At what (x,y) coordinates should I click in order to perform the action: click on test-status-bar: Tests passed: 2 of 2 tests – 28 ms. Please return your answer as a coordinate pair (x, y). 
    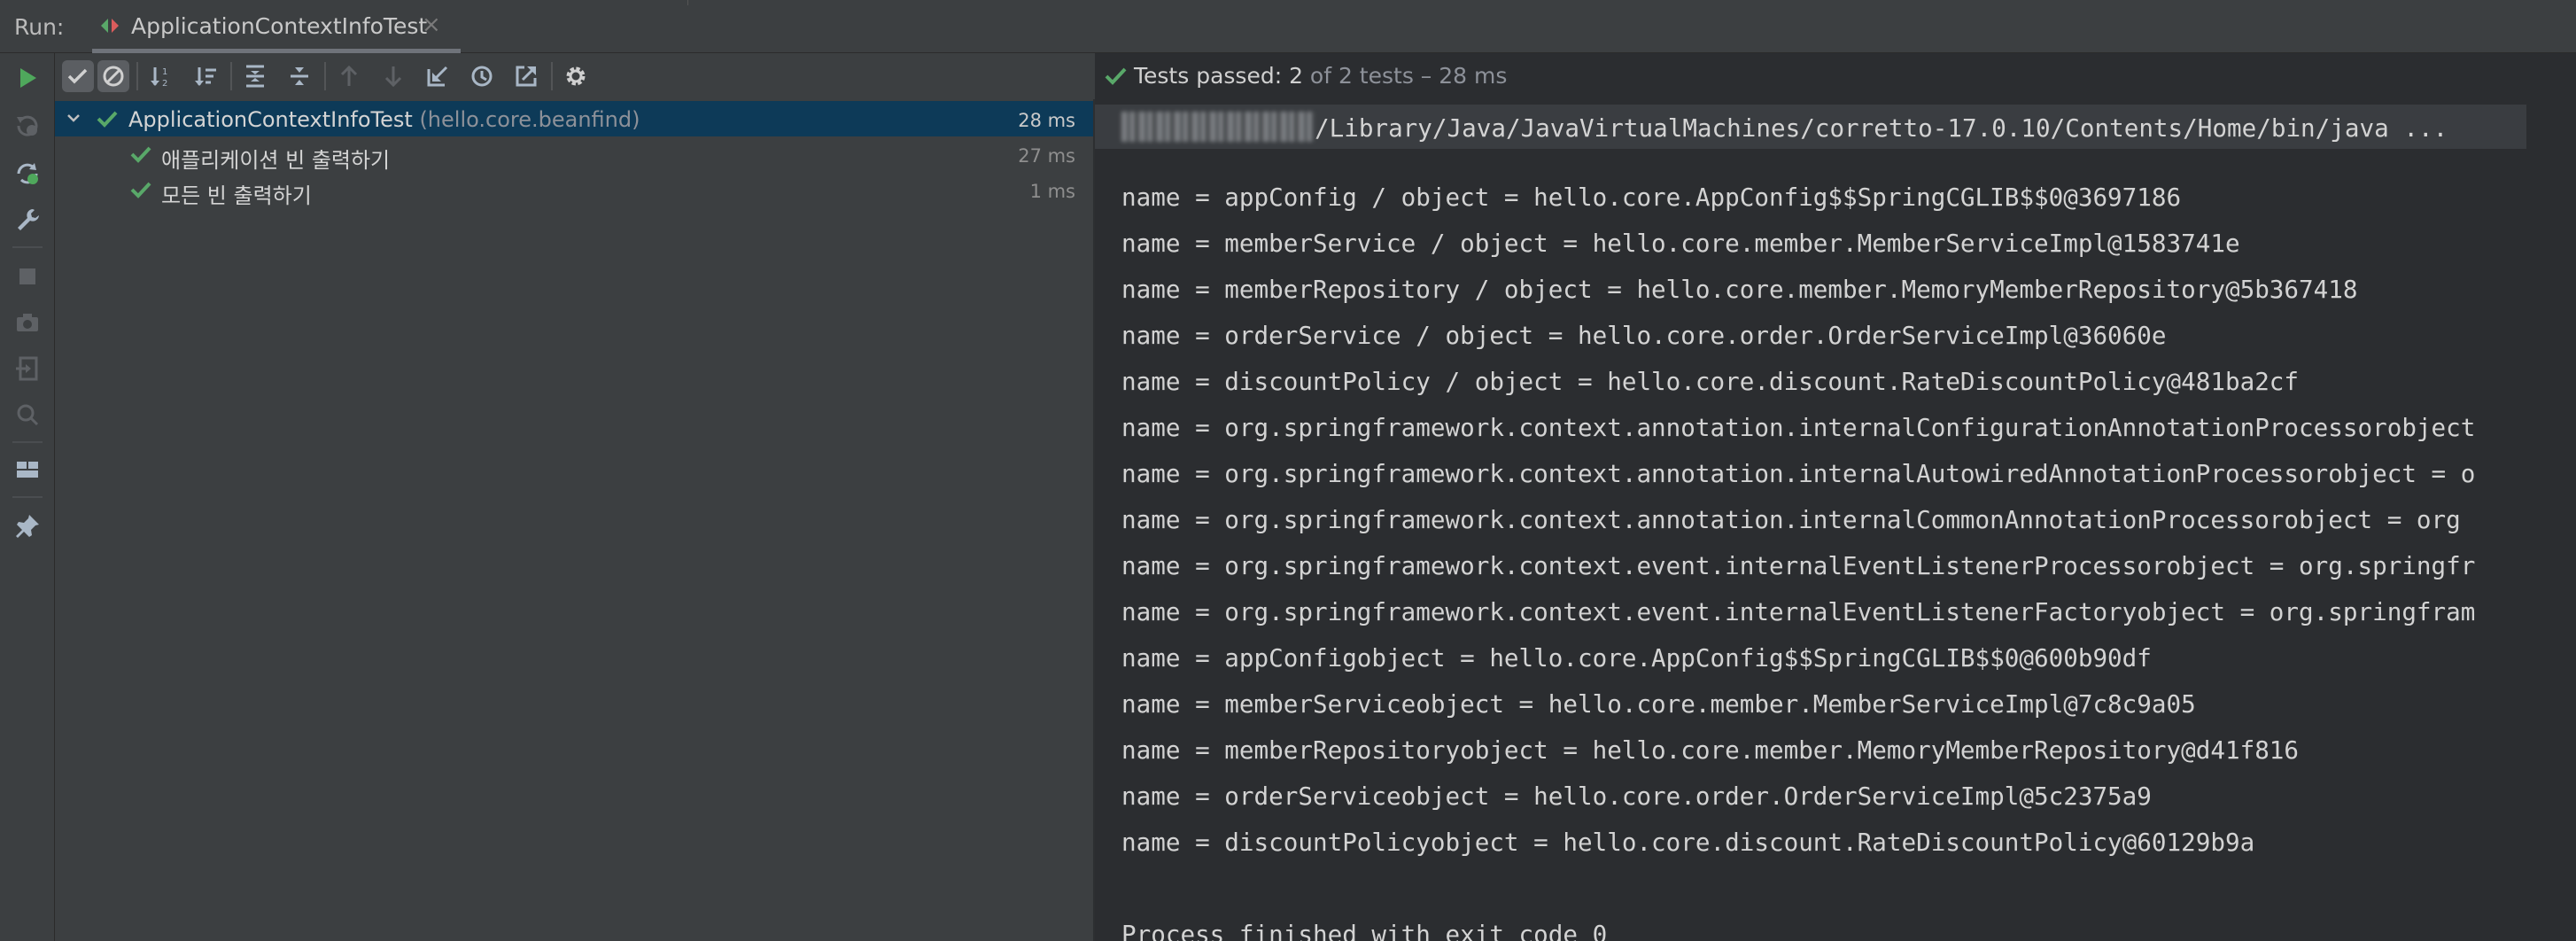
    Looking at the image, I should click on (1835, 76).